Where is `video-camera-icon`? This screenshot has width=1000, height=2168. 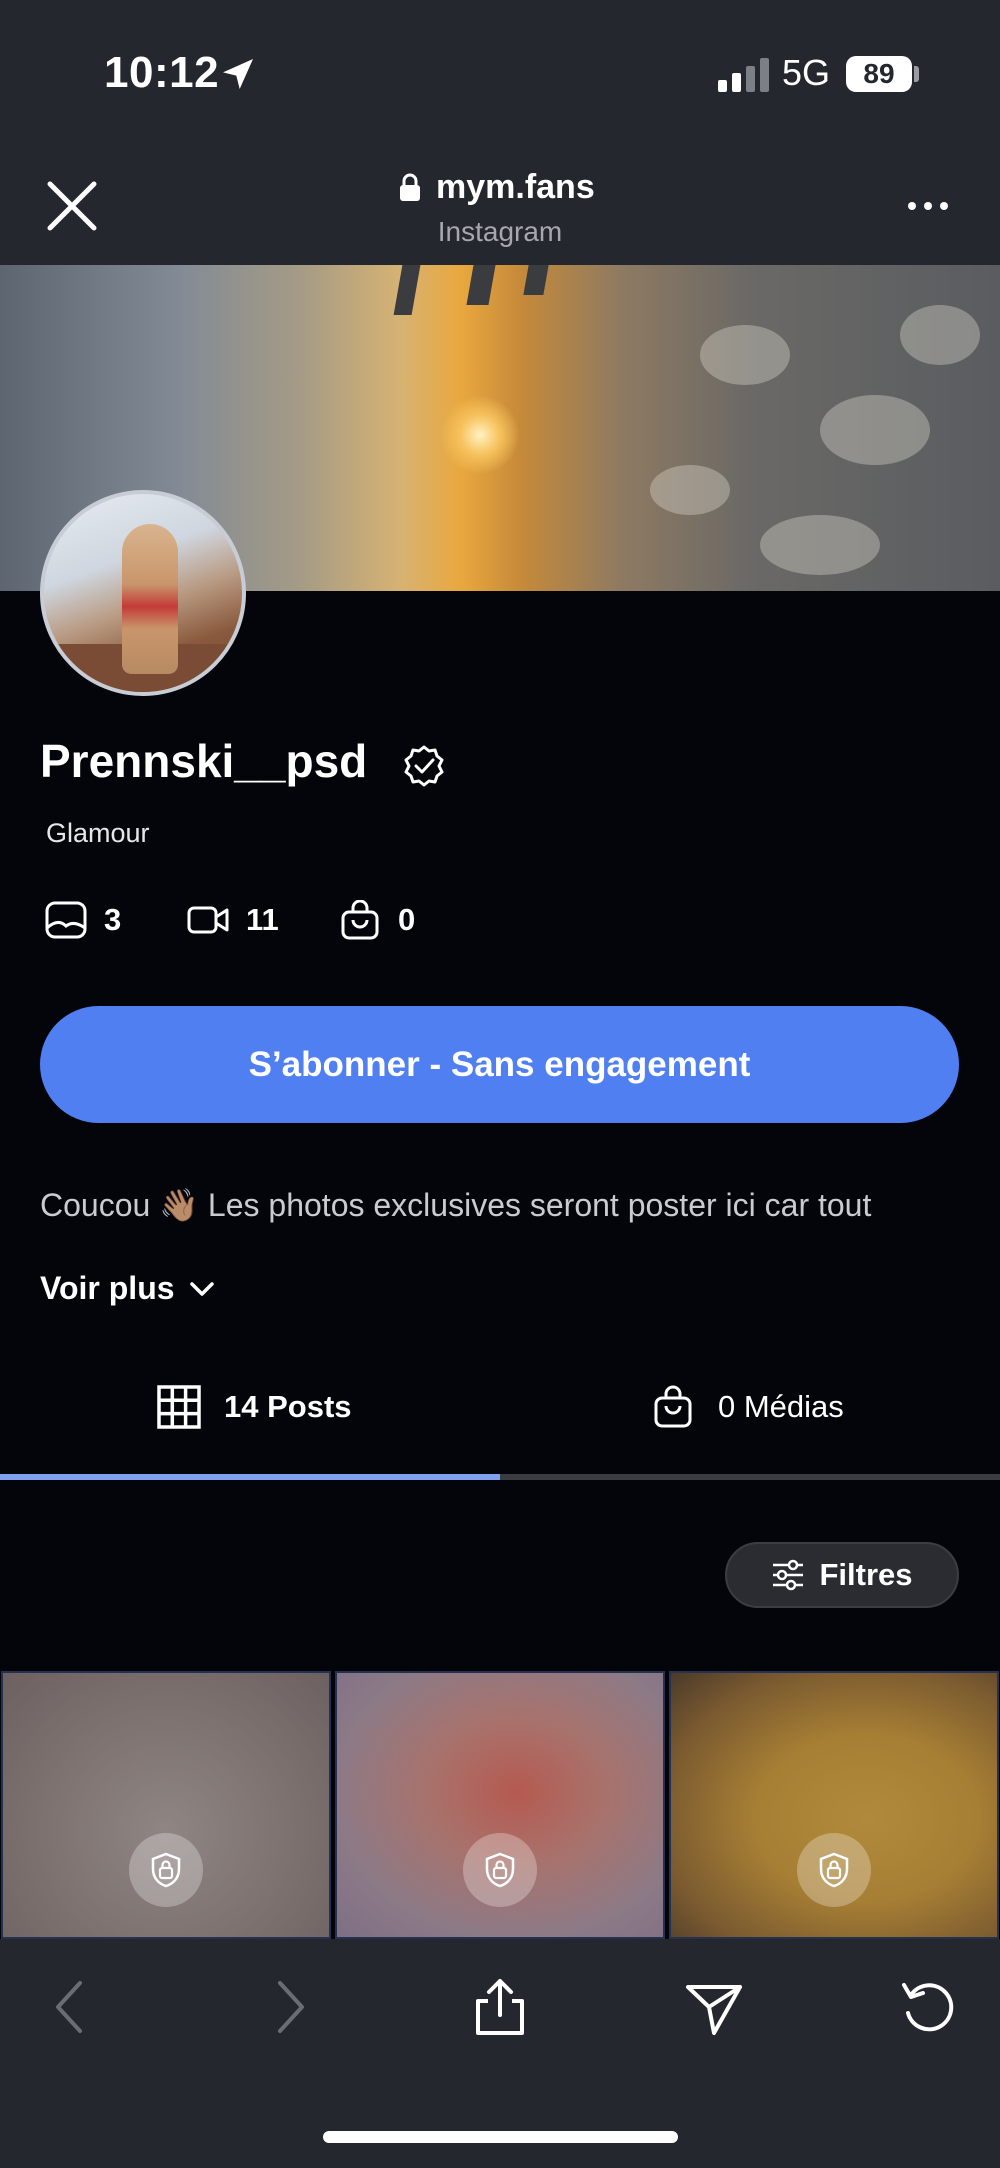 video-camera-icon is located at coordinates (208, 920).